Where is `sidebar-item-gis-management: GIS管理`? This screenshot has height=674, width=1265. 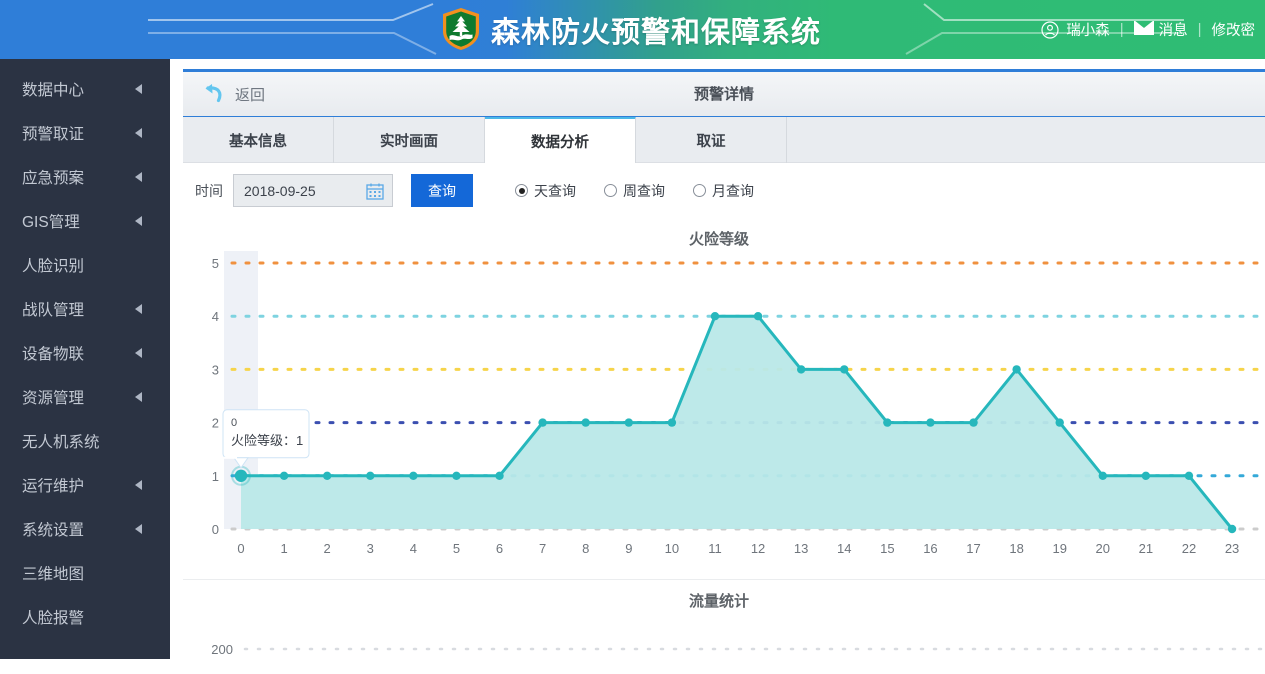
sidebar-item-gis-management: GIS管理 is located at coordinates (85, 221).